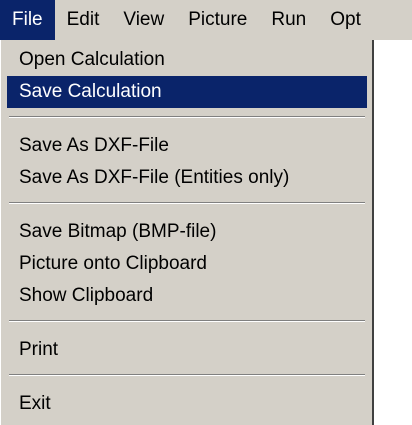 The width and height of the screenshot is (412, 425). I want to click on show-clipboard-item: Show Clipboard, so click(187, 296).